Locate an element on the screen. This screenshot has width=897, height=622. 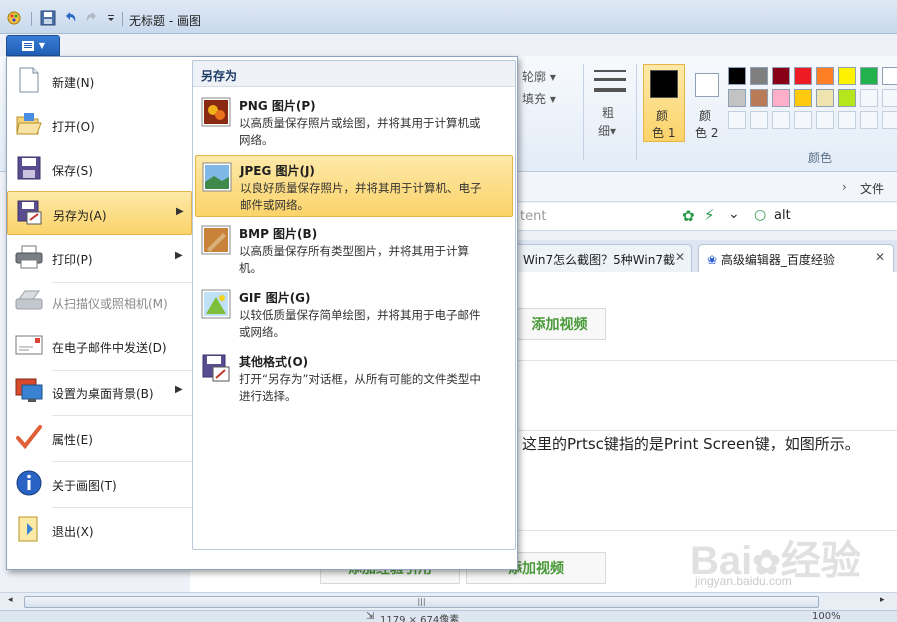
menu-item-send-email: 在电子邮件中发送(D) is located at coordinates (99, 346).